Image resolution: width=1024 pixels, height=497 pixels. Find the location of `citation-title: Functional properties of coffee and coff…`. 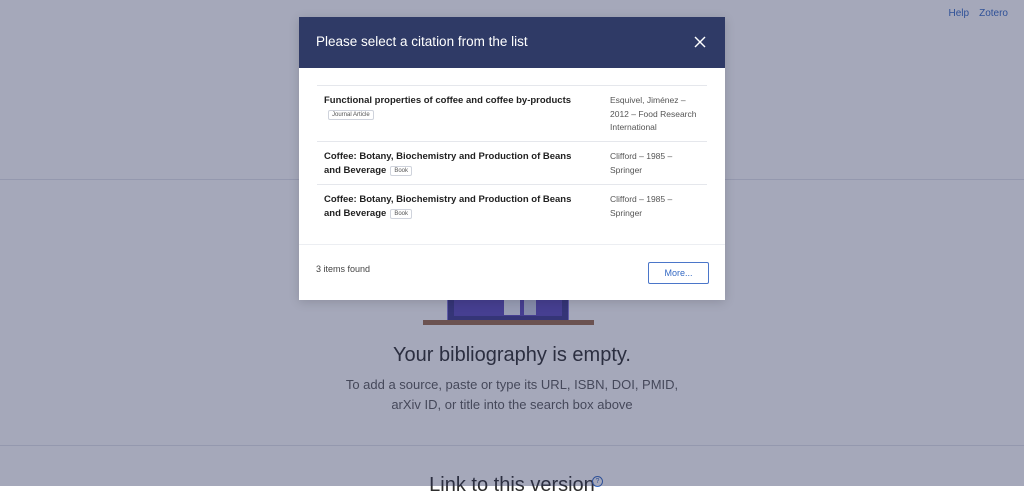

citation-title: Functional properties of coffee and coff… is located at coordinates (448, 100).